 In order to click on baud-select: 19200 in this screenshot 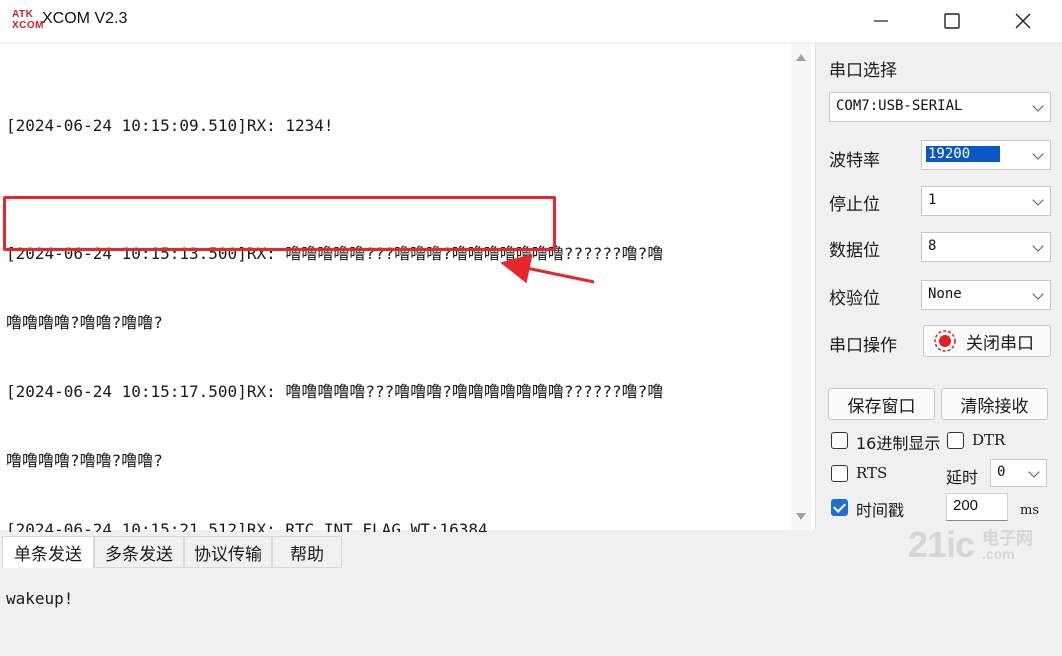, I will do `click(986, 155)`.